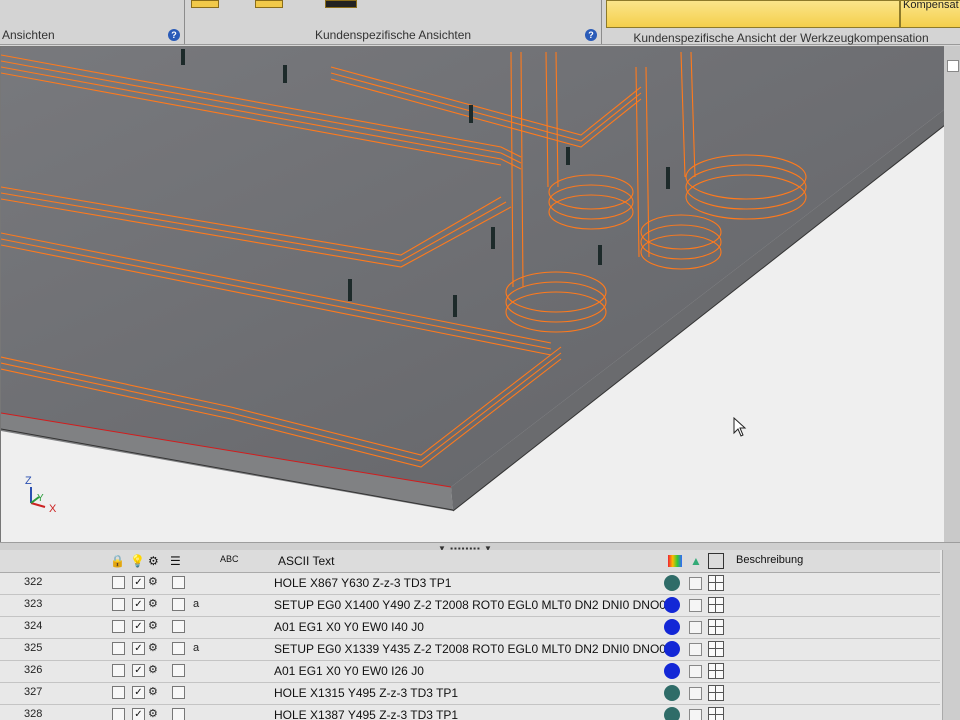  What do you see at coordinates (229, 559) in the screenshot?
I see `text-column-header: ABC` at bounding box center [229, 559].